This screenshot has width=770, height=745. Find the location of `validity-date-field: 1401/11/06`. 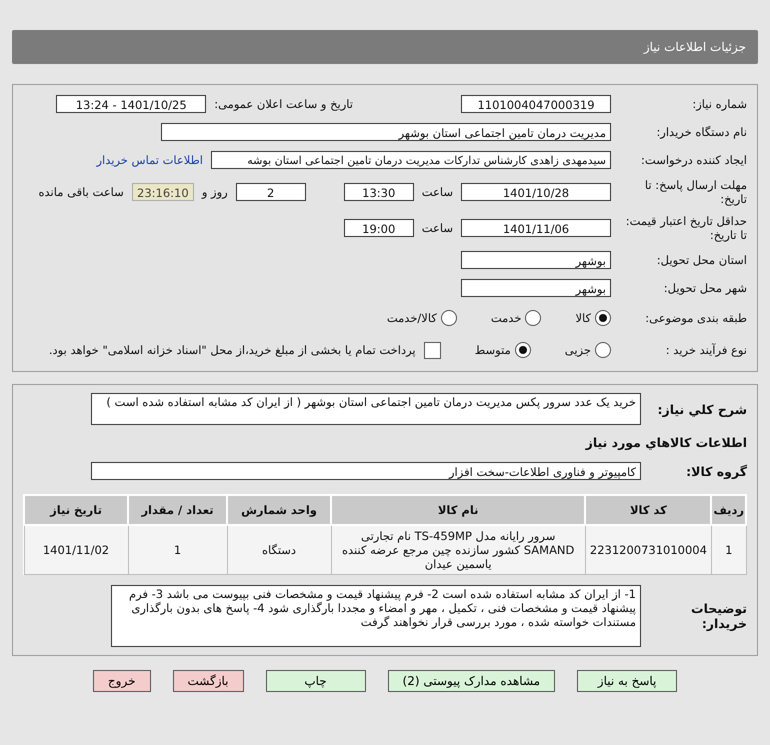

validity-date-field: 1401/11/06 is located at coordinates (536, 228).